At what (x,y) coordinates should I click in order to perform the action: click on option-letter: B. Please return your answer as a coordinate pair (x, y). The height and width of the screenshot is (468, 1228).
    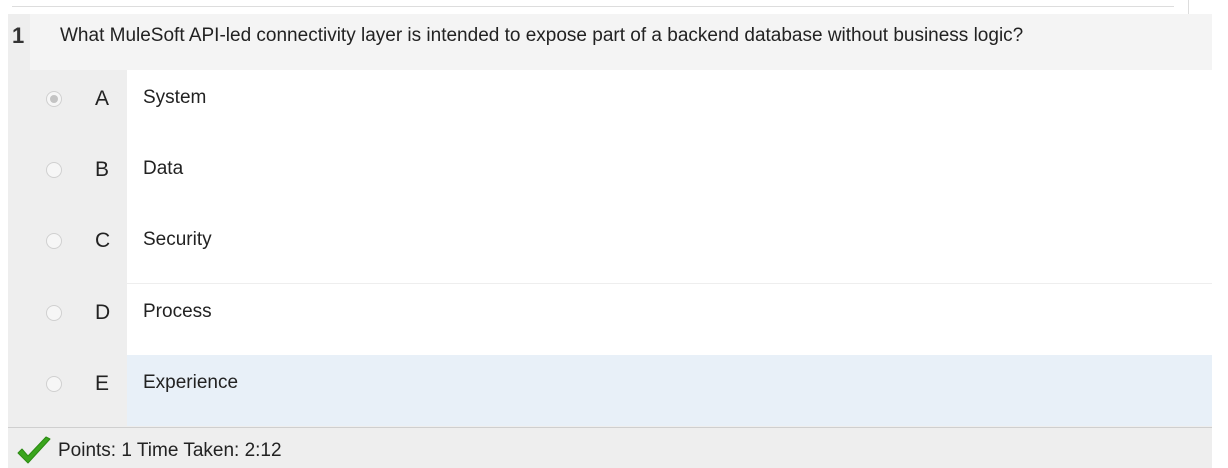
    Looking at the image, I should click on (102, 169).